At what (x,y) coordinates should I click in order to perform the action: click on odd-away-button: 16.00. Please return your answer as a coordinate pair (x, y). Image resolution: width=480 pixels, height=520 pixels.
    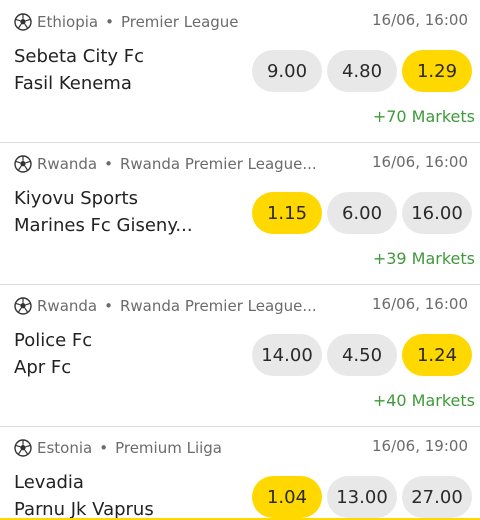
    Looking at the image, I should click on (437, 213).